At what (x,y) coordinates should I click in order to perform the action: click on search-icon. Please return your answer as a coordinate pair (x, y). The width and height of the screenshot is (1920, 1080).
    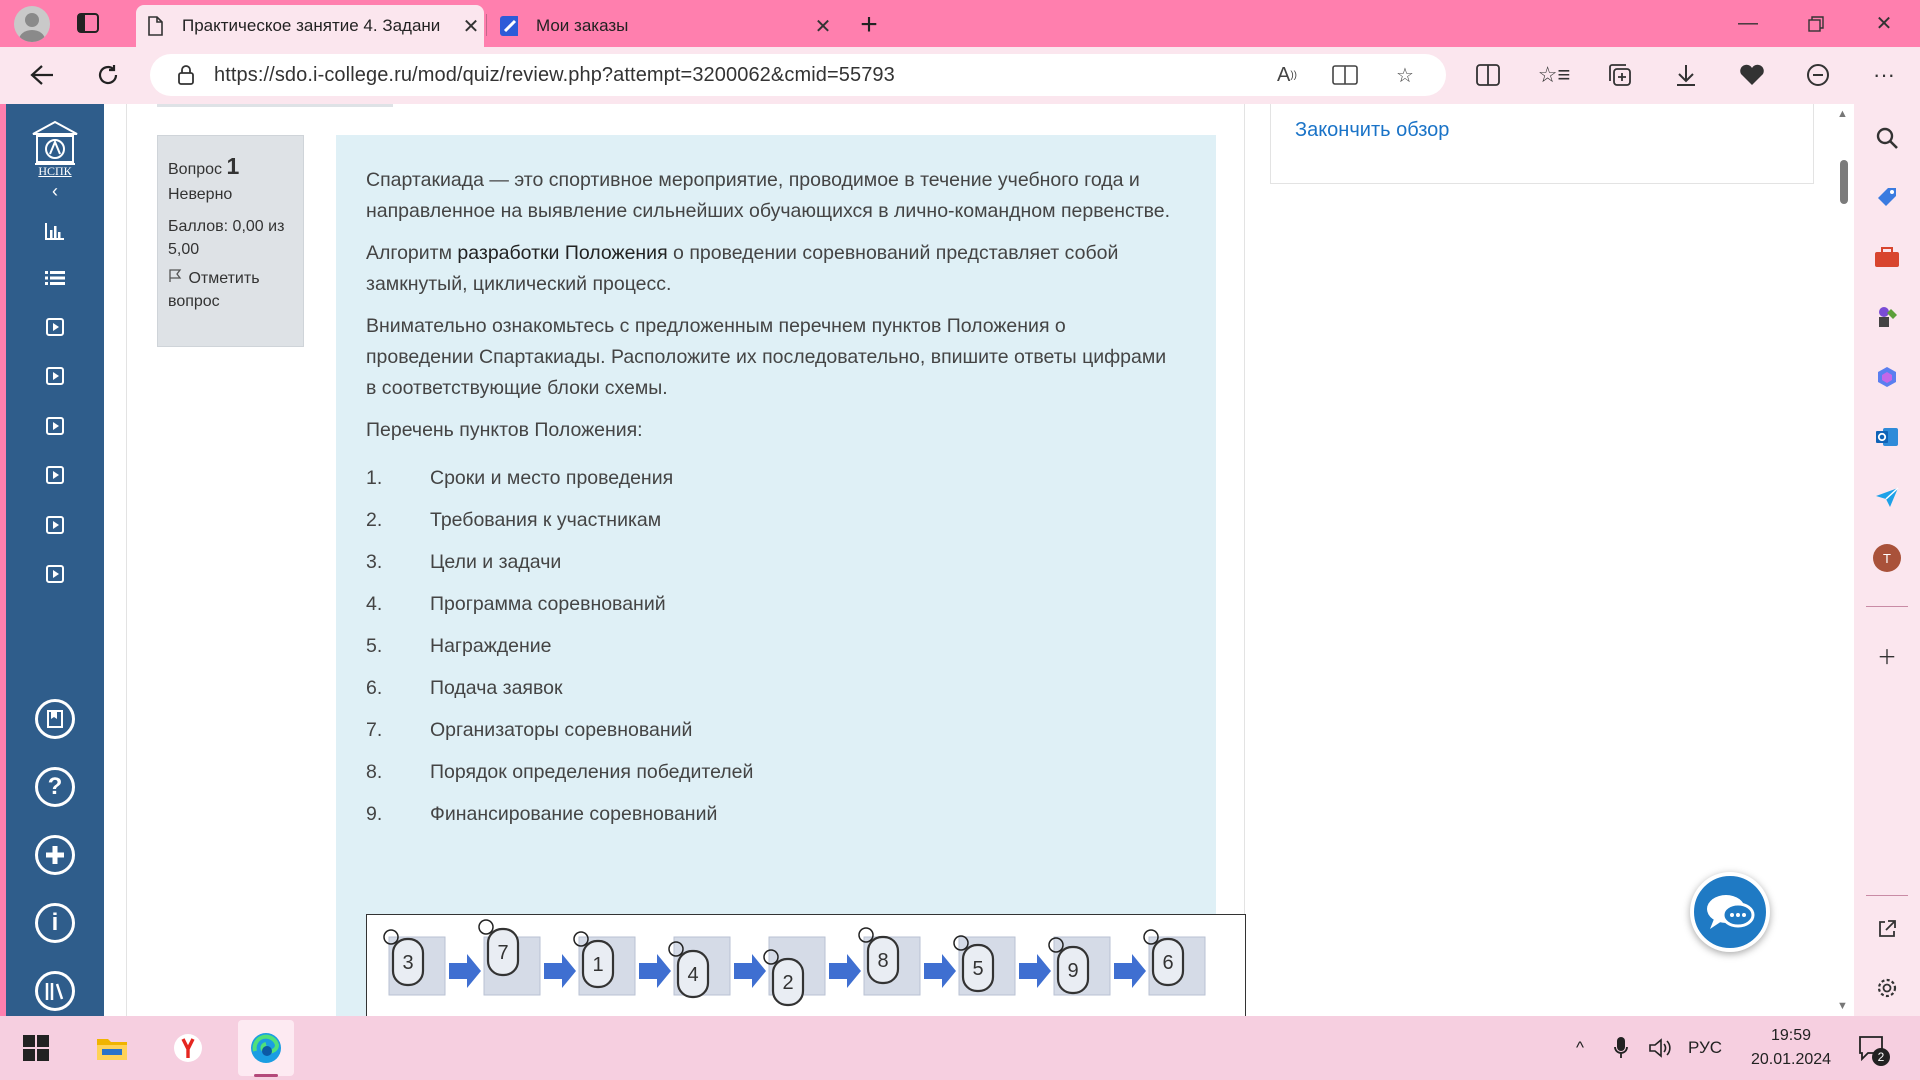
    Looking at the image, I should click on (1887, 138).